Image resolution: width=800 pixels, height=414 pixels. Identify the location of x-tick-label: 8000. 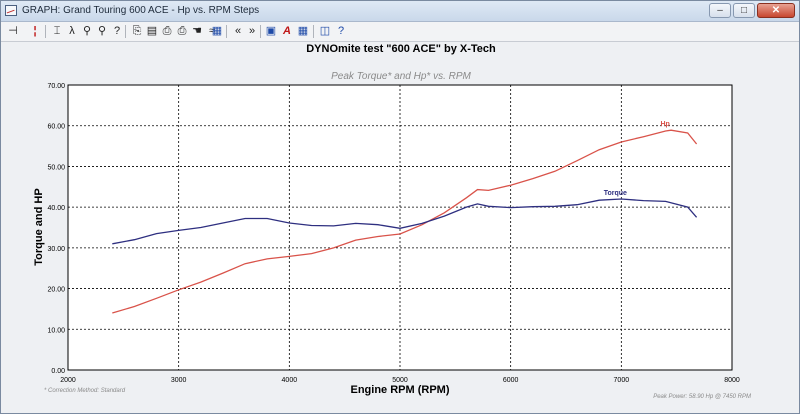
(732, 380).